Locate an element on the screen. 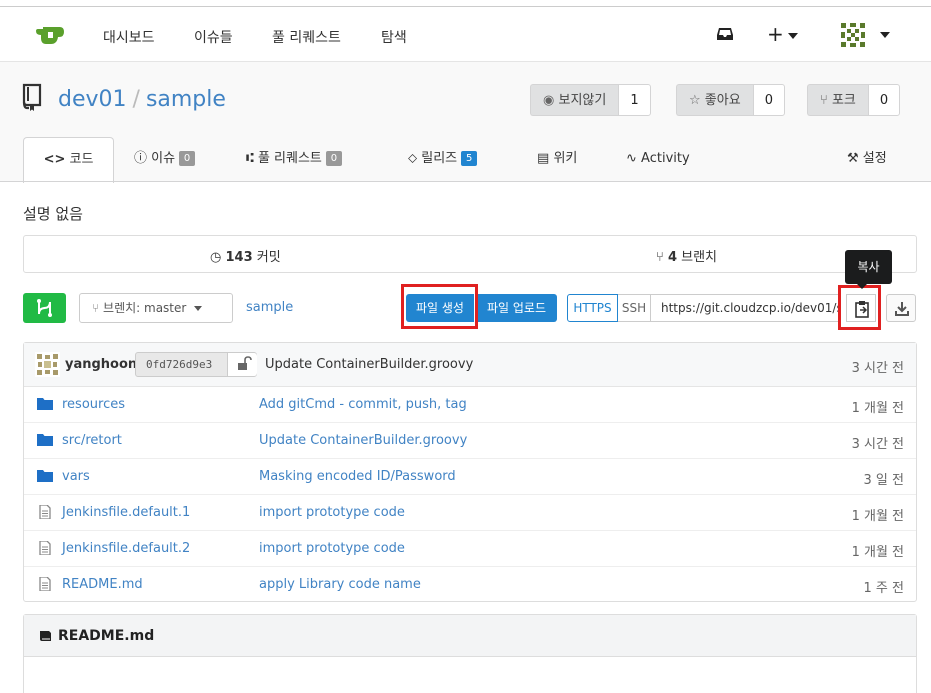  branches-count: 4 is located at coordinates (672, 257).